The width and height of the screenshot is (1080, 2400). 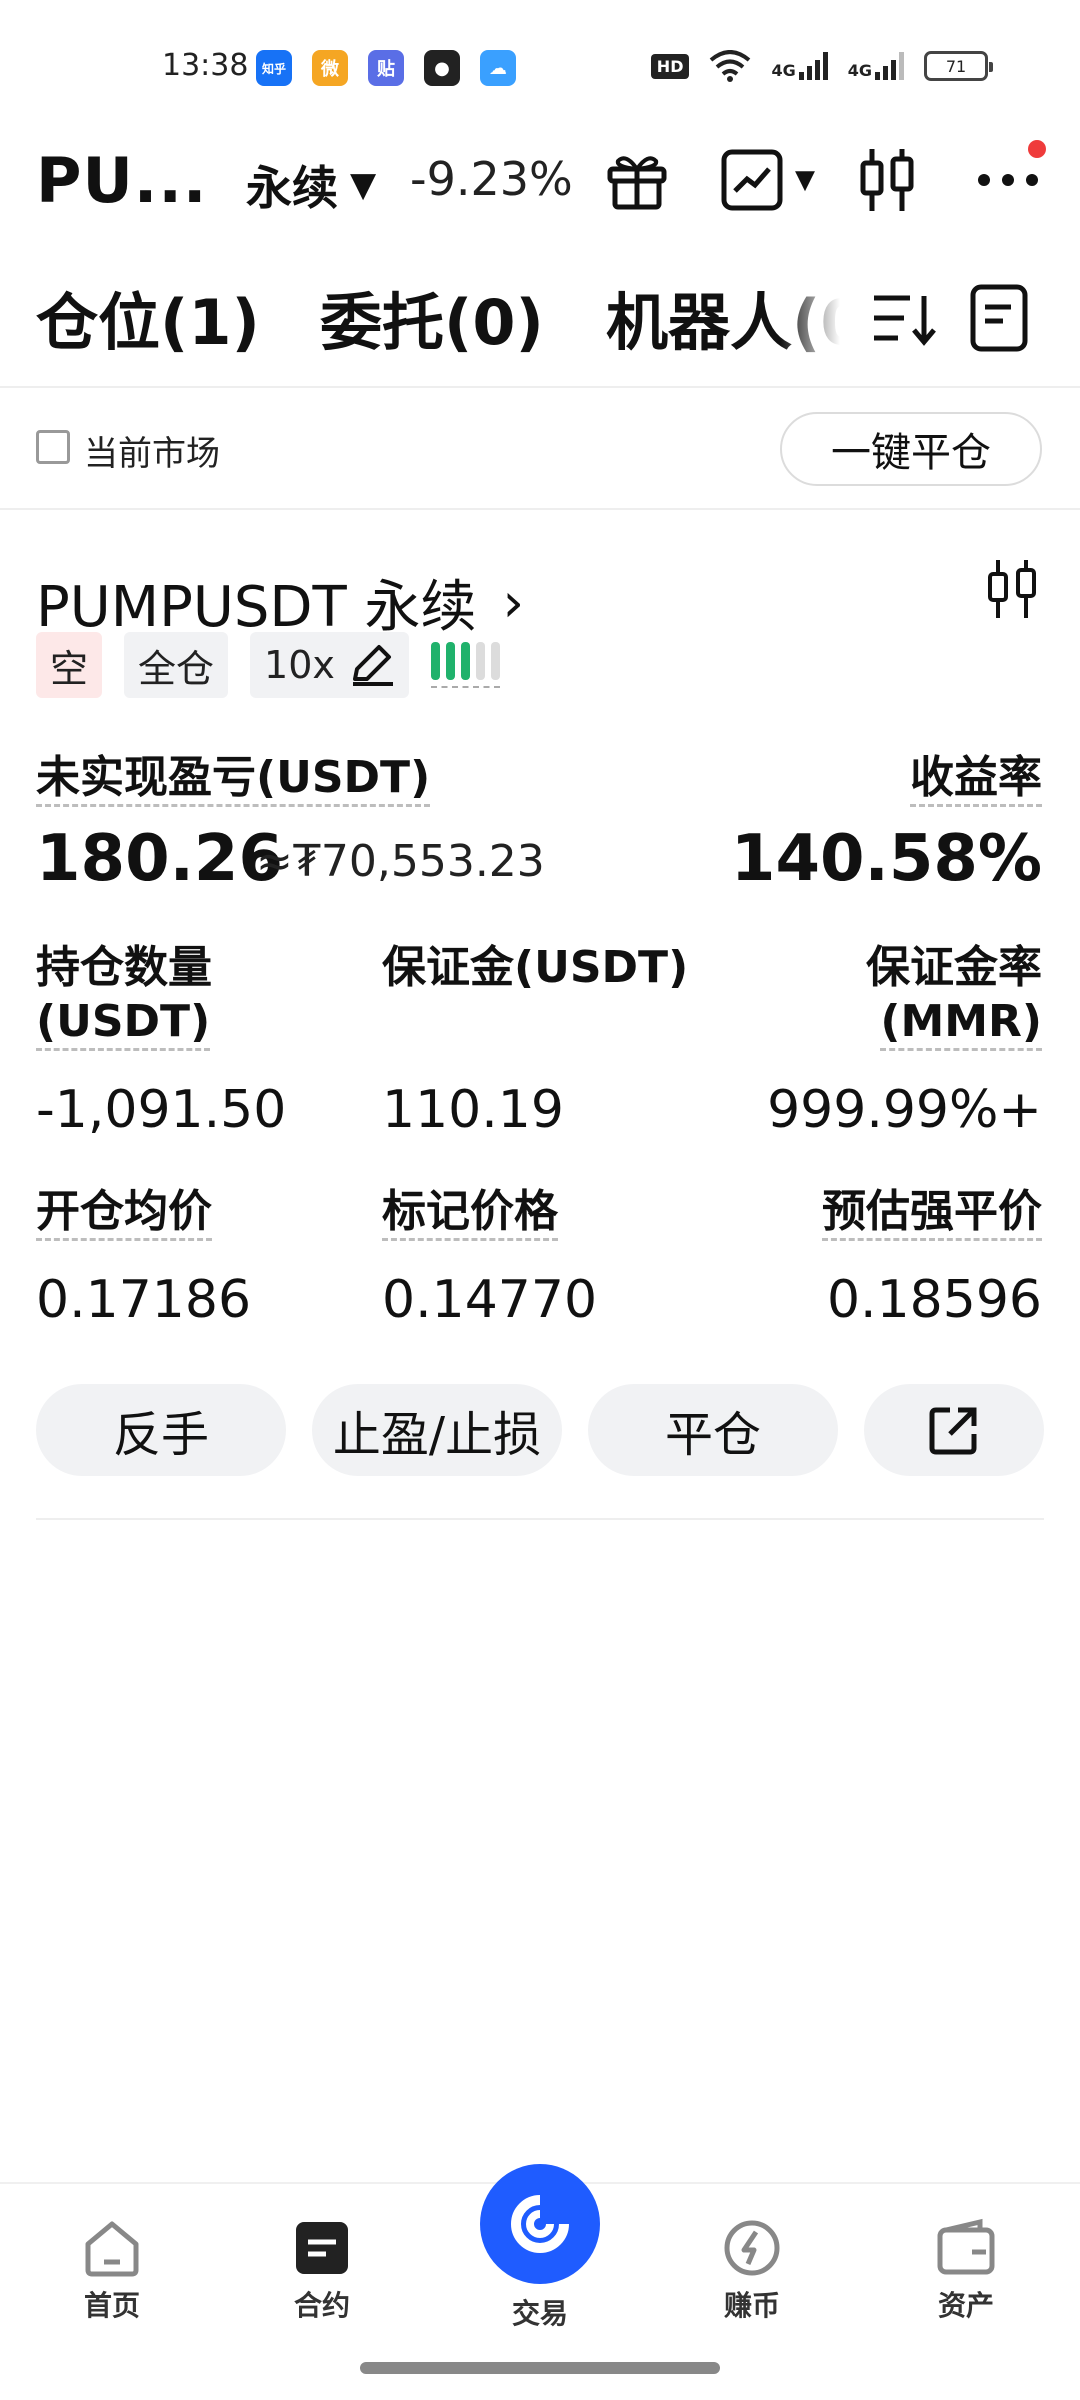 I want to click on document-icon, so click(x=999, y=318).